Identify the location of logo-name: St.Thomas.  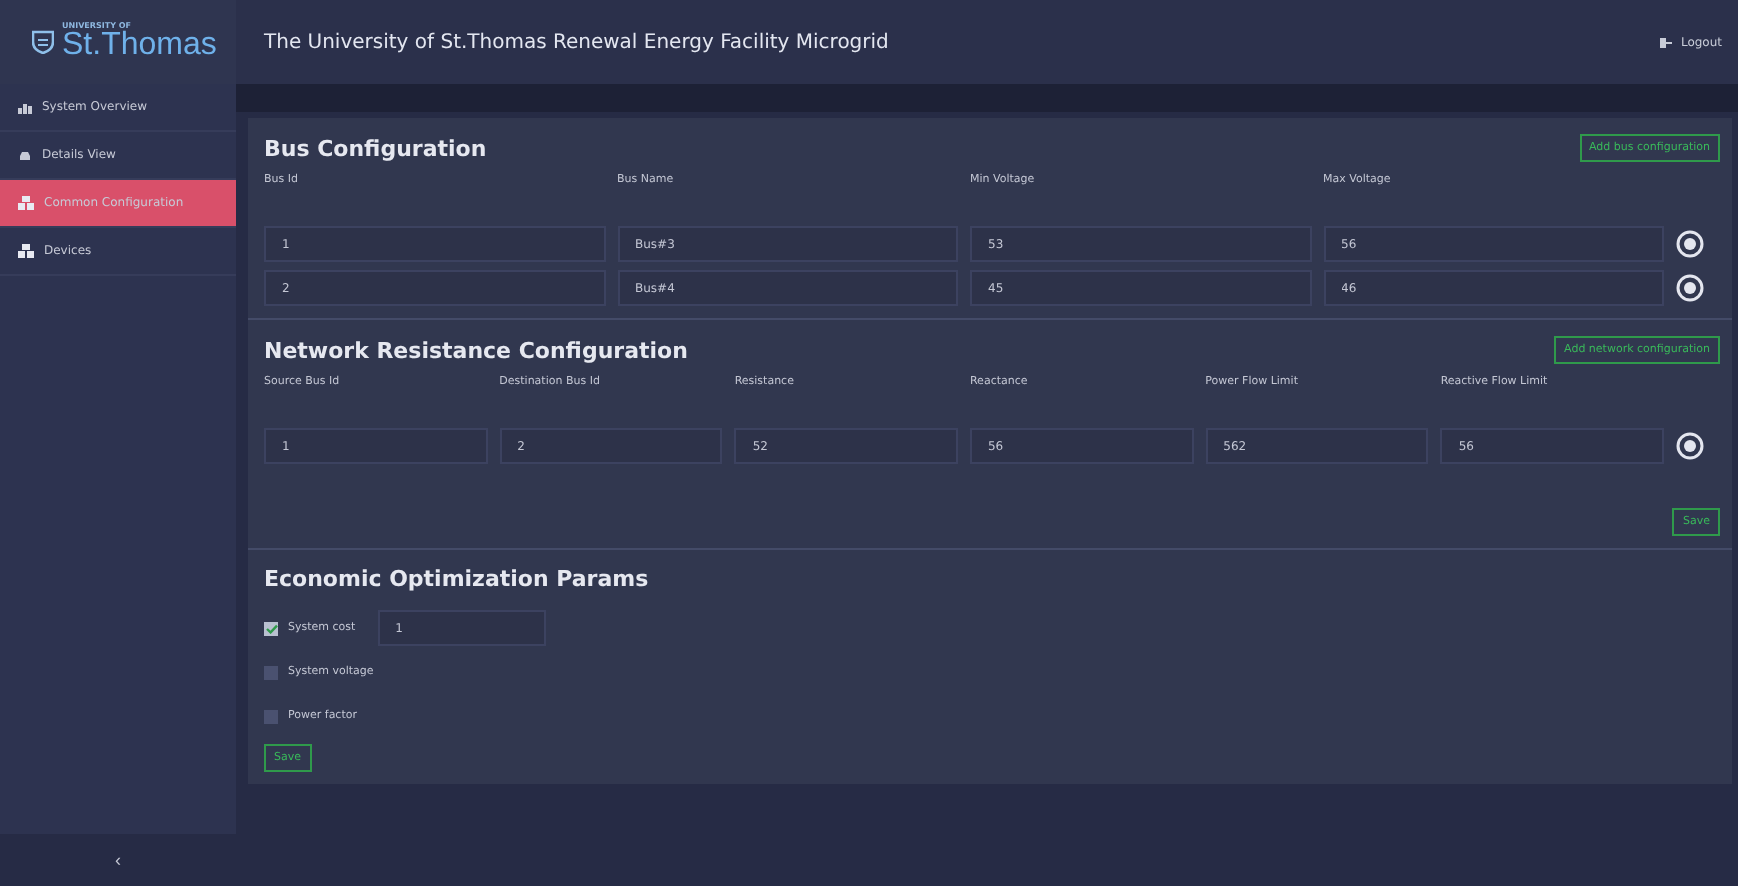
(139, 46).